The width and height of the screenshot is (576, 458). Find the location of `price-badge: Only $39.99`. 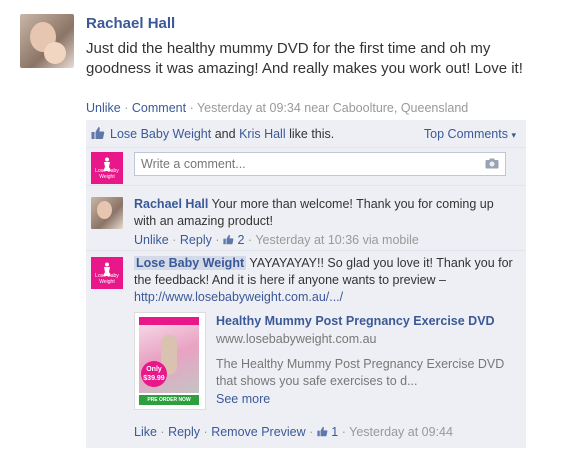

price-badge: Only $39.99 is located at coordinates (154, 374).